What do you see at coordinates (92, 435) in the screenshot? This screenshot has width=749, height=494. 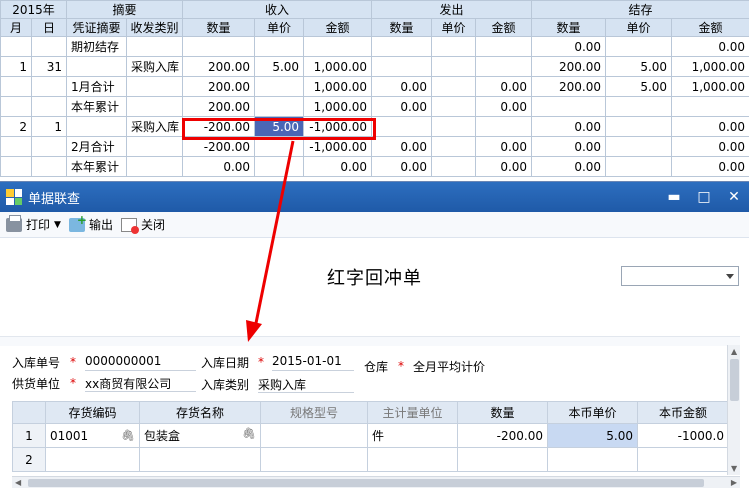 I see `cell-item-code: 01001 🖇` at bounding box center [92, 435].